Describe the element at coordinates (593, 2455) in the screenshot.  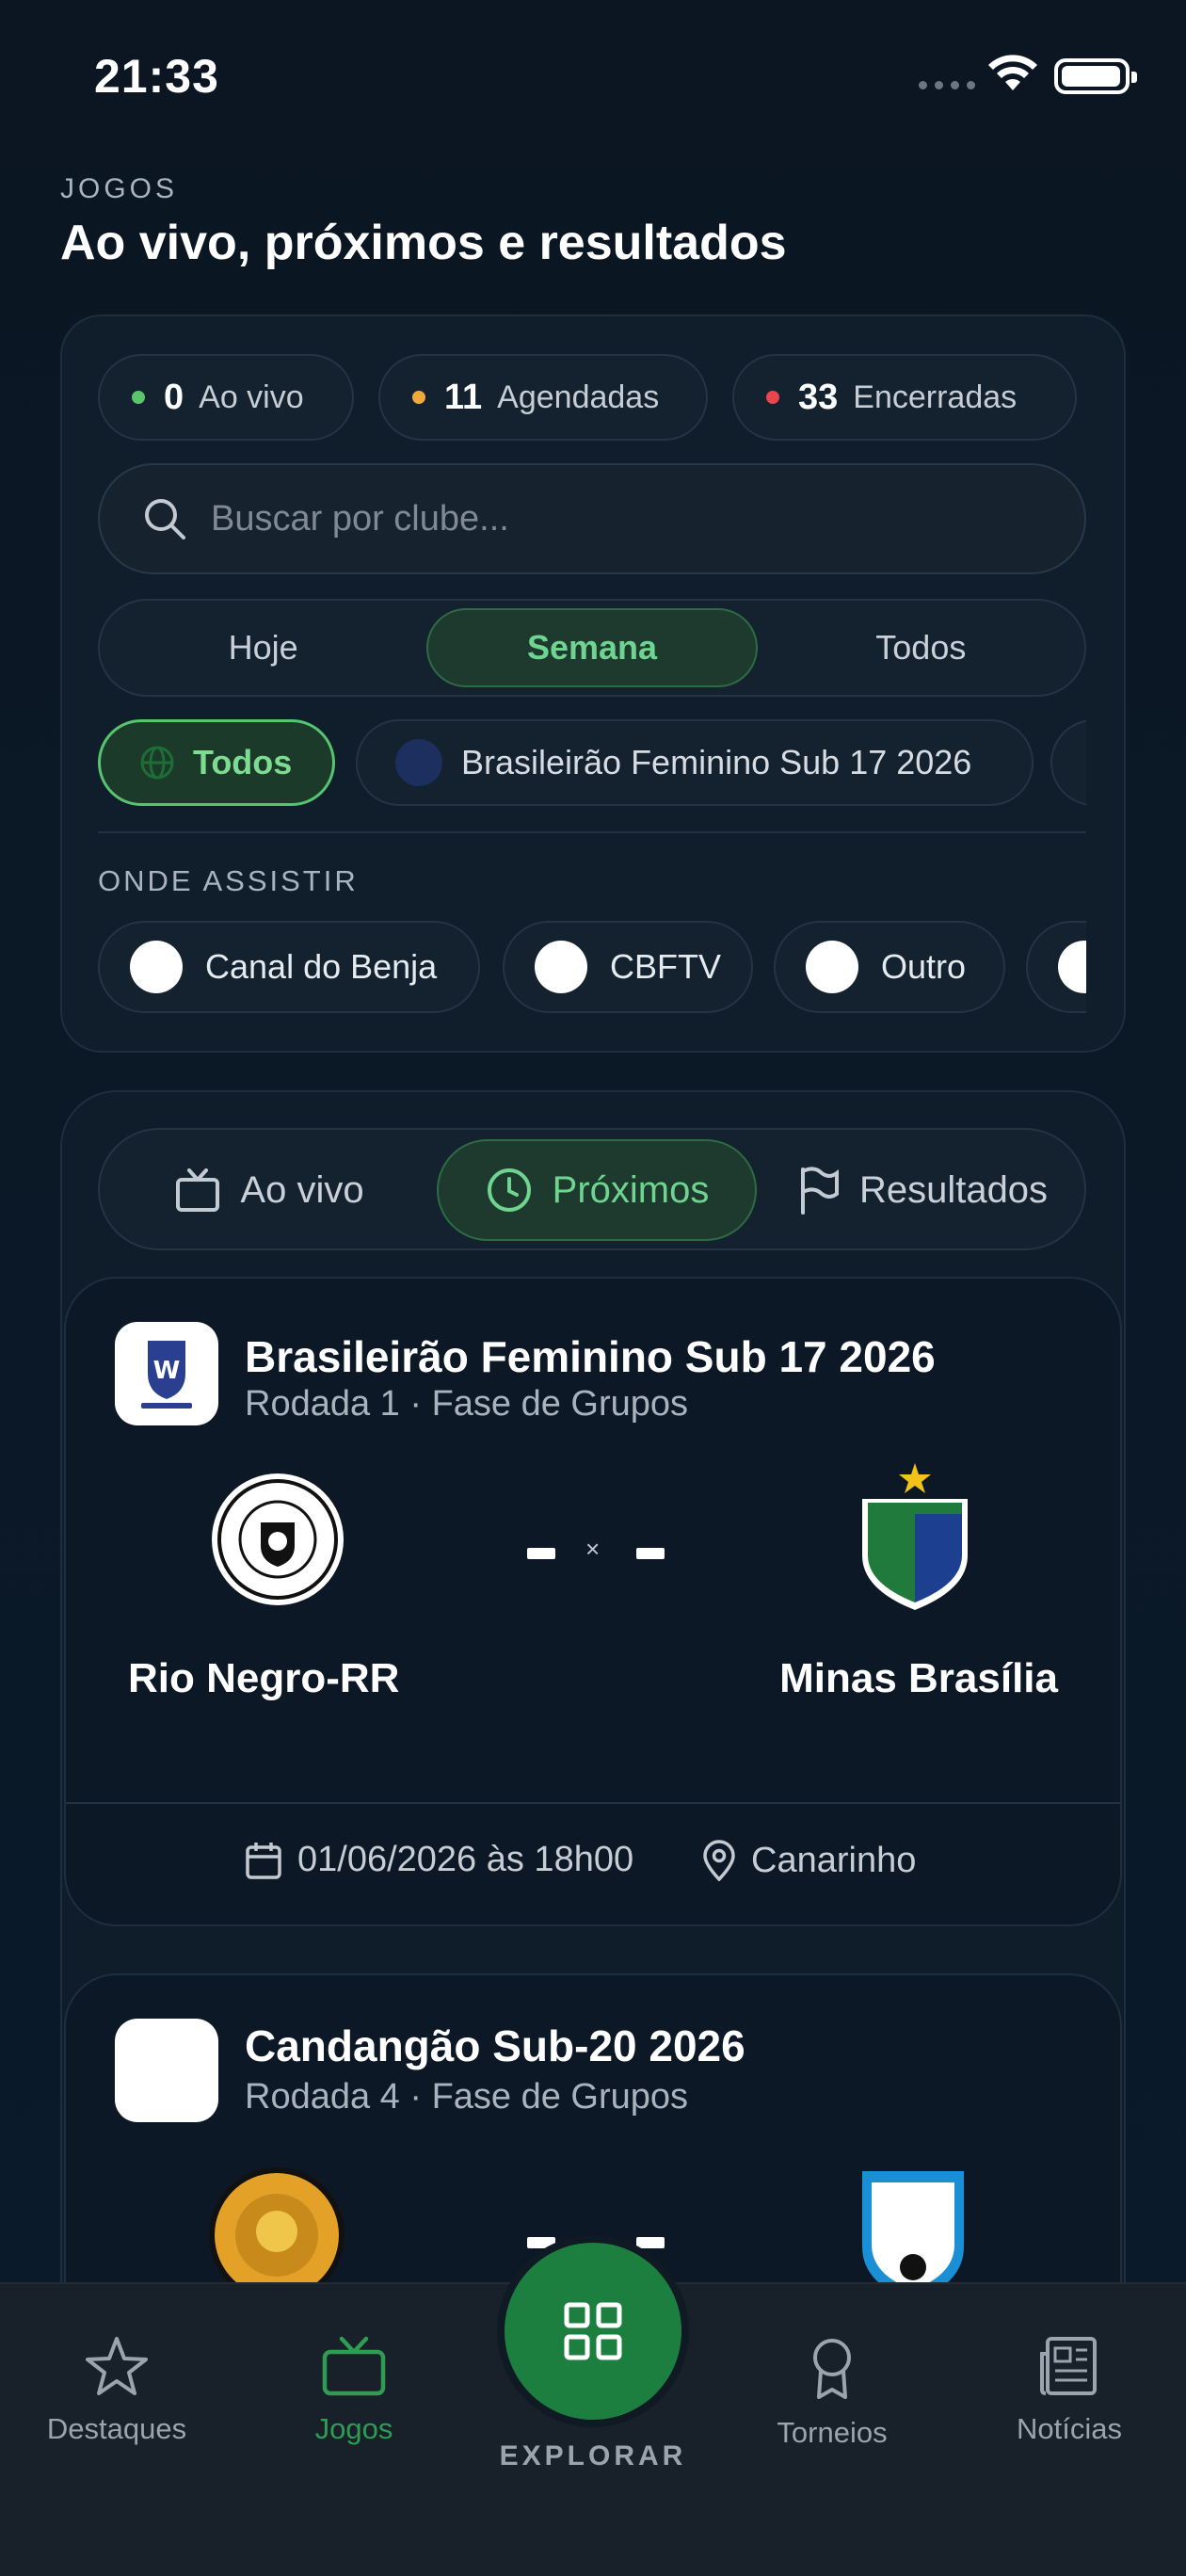
I see `explore-label: EXPLORAR` at that location.